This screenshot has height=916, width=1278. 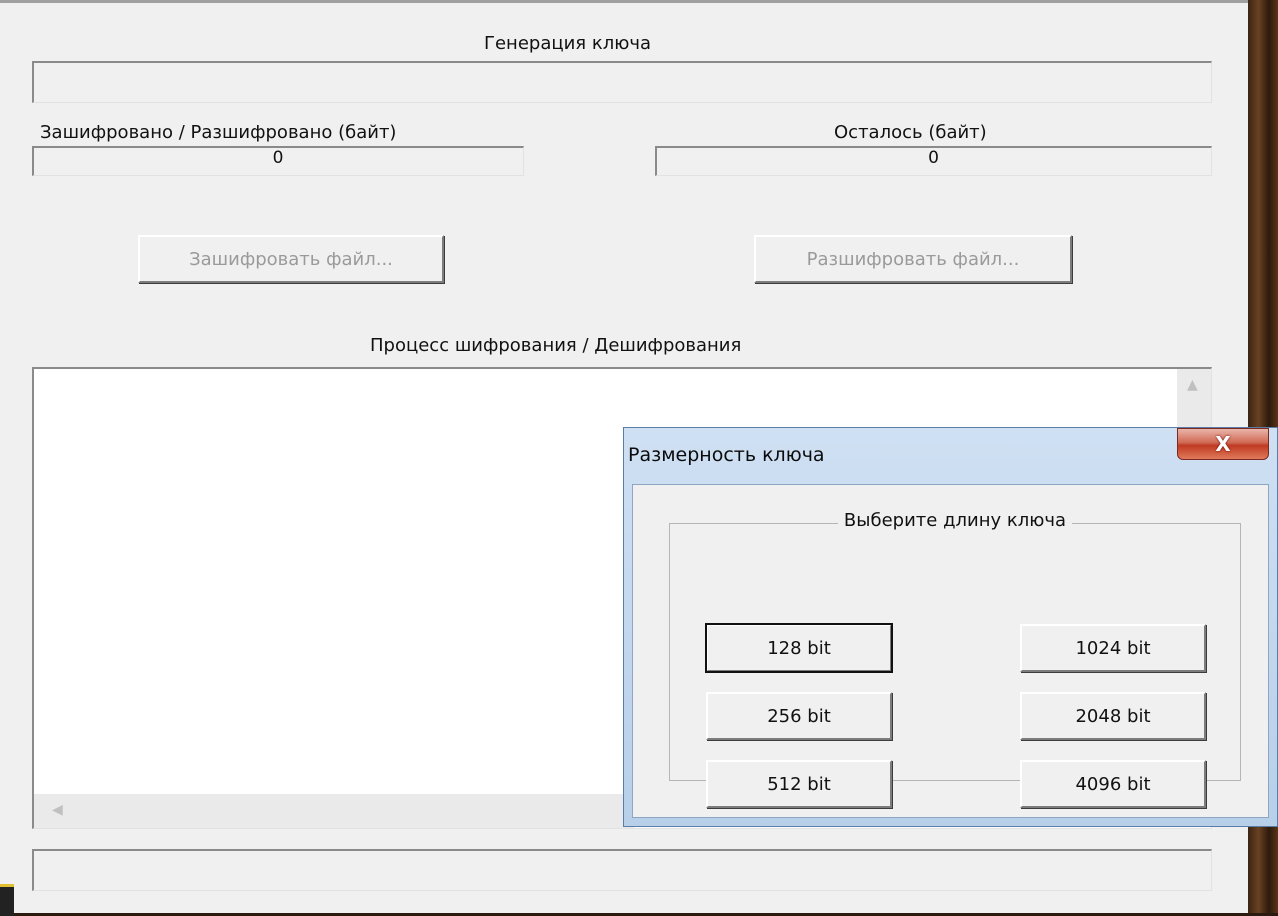 I want to click on encrypted-bytes-label: Зашифровано / Разшифровано (байт), so click(x=218, y=132).